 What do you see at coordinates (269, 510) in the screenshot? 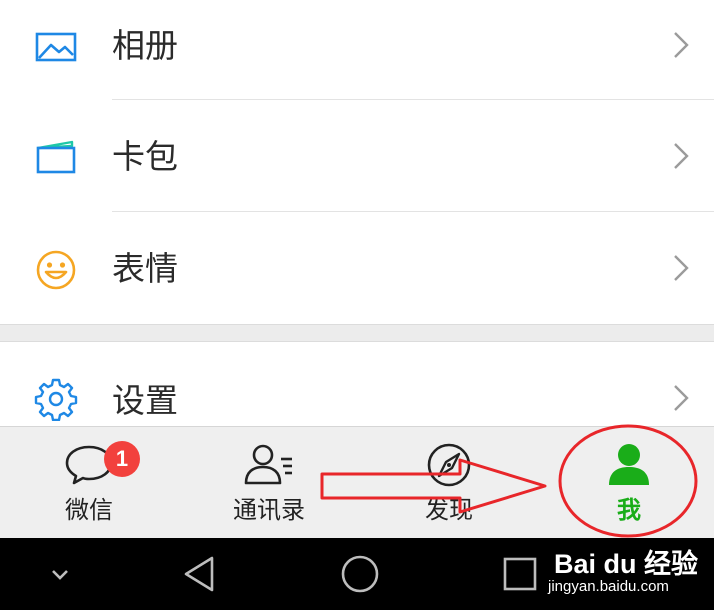
I see `tab-label: 通讯录` at bounding box center [269, 510].